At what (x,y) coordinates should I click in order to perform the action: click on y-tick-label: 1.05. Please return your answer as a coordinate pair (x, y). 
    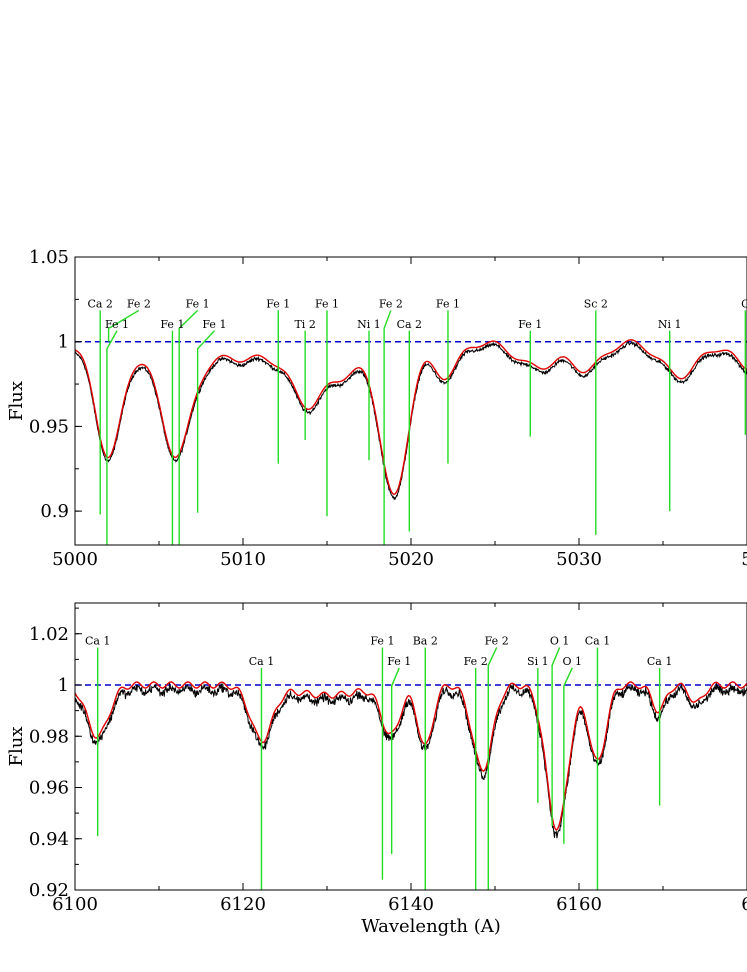
    Looking at the image, I should click on (49, 257).